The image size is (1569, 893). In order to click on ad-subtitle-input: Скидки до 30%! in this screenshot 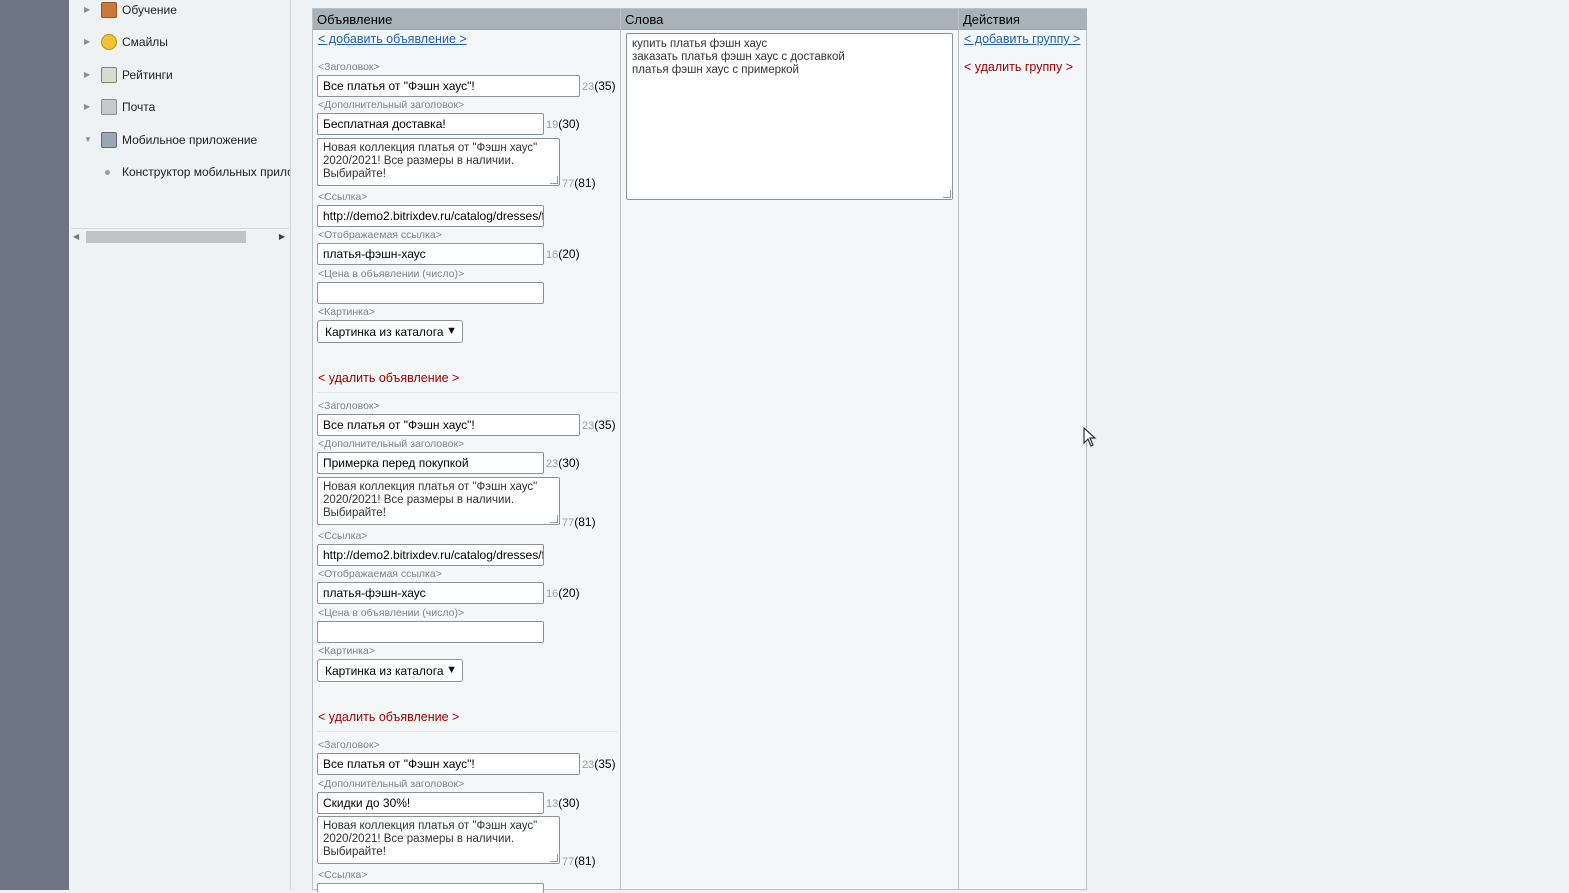, I will do `click(430, 803)`.